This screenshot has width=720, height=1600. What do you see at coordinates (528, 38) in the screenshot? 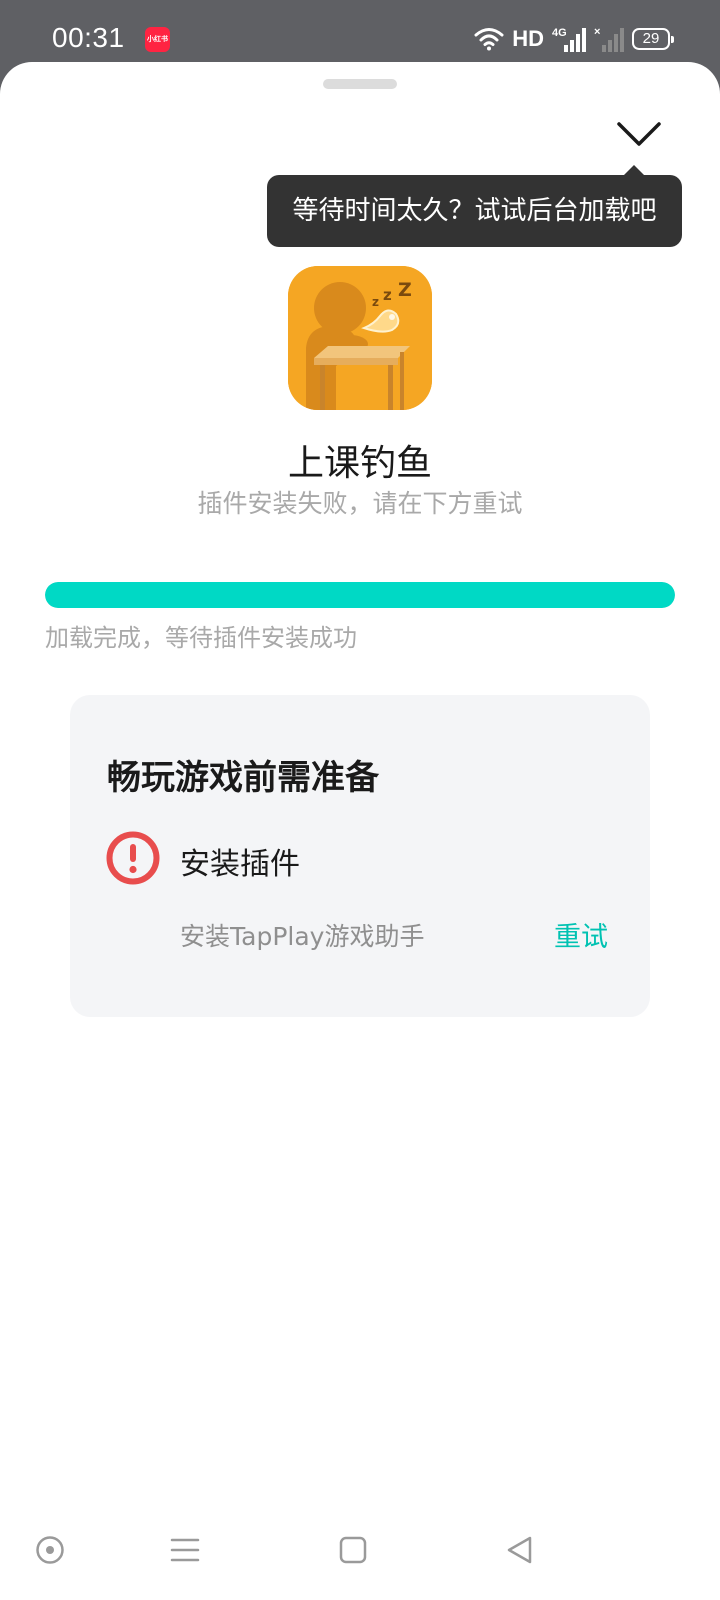
I see `hd-indicator: HD` at bounding box center [528, 38].